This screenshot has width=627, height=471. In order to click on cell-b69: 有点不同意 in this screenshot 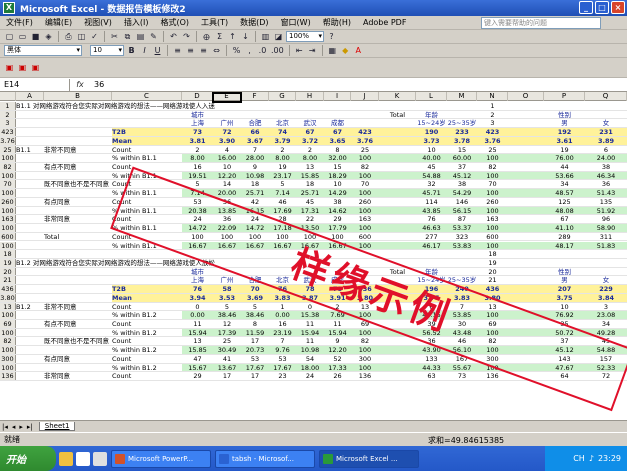, I will do `click(78, 324)`.